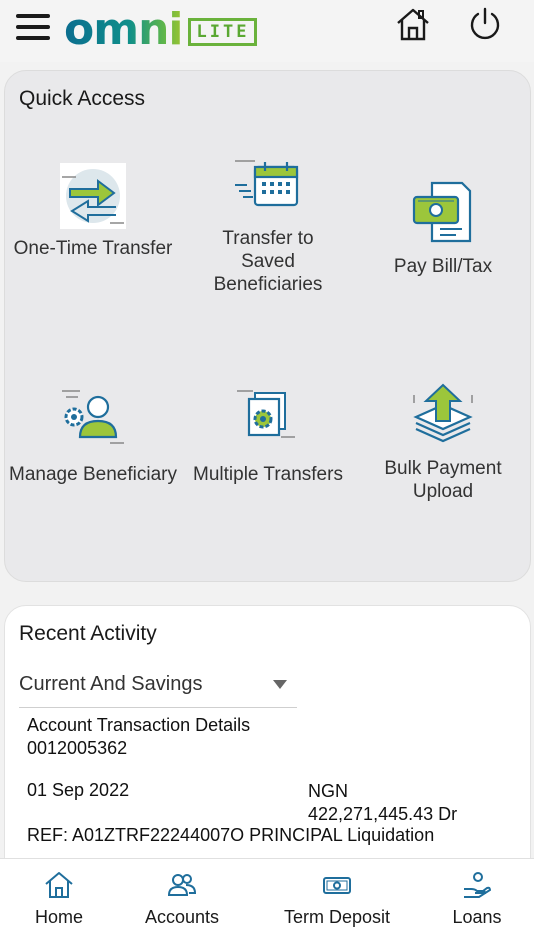 This screenshot has height=950, width=534. I want to click on nav-home: Home, so click(59, 898).